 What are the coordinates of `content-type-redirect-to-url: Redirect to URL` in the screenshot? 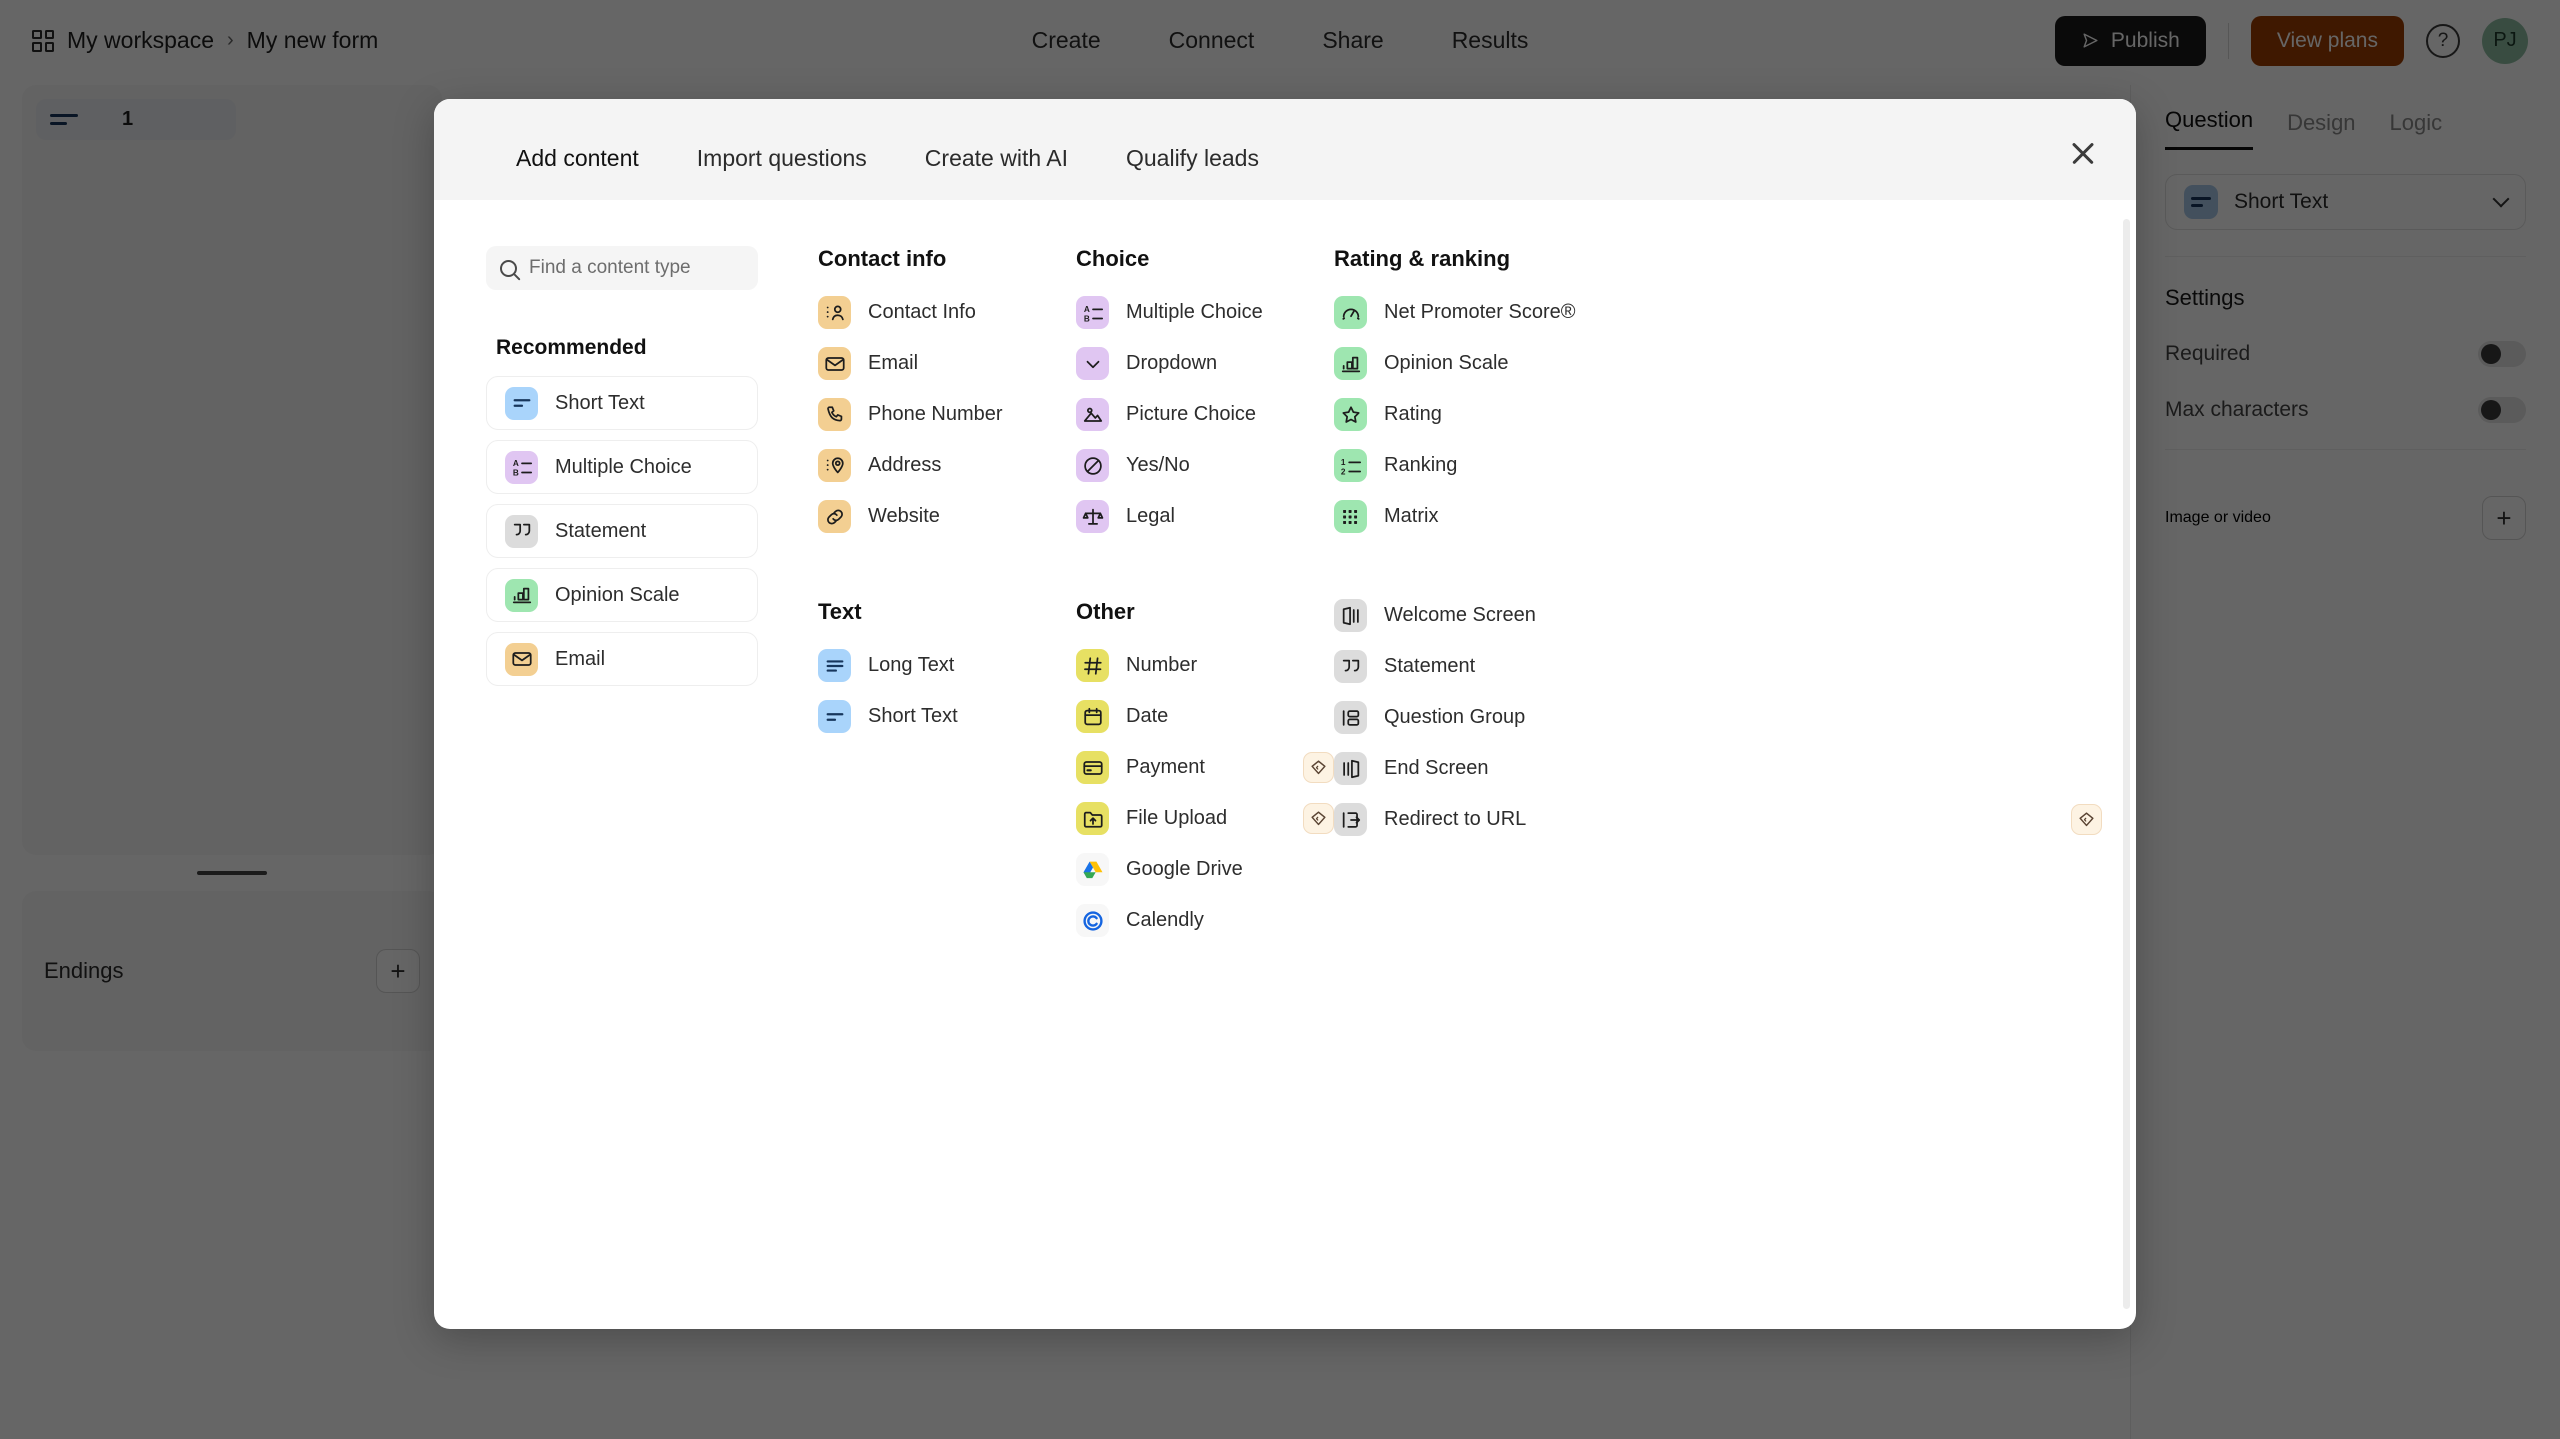 It's located at (1718, 819).